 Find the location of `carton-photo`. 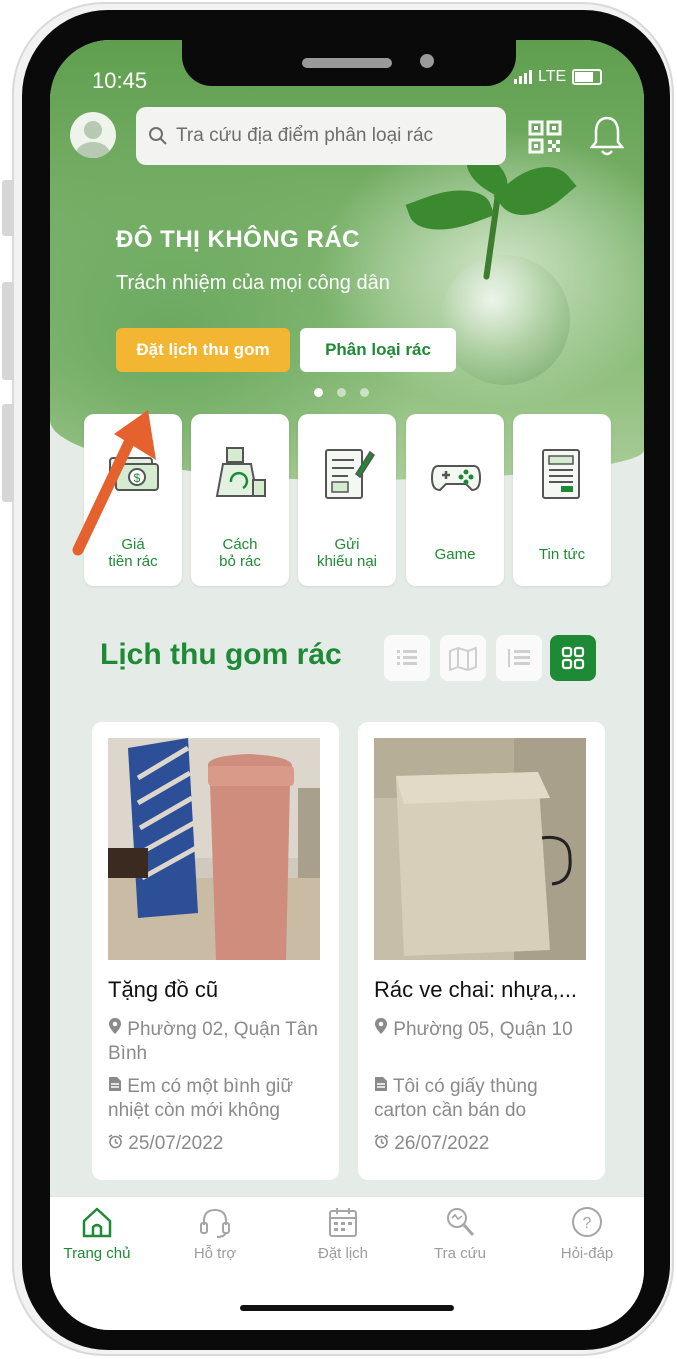

carton-photo is located at coordinates (480, 849).